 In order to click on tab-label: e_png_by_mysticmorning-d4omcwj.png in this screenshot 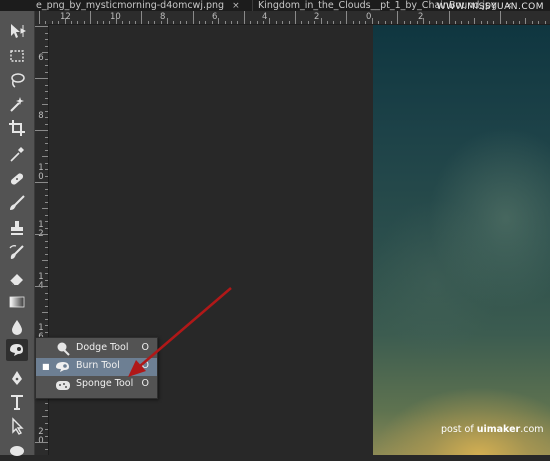, I will do `click(130, 5)`.